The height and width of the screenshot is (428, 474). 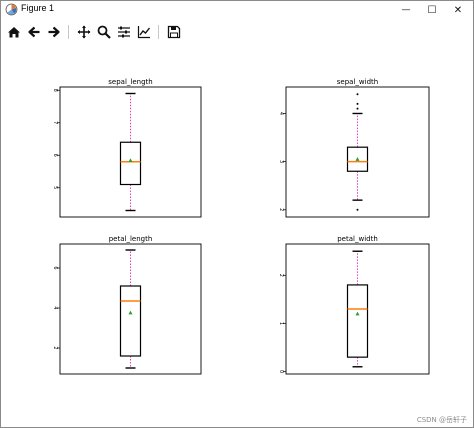 What do you see at coordinates (55, 187) in the screenshot?
I see `y-tick-label: 5` at bounding box center [55, 187].